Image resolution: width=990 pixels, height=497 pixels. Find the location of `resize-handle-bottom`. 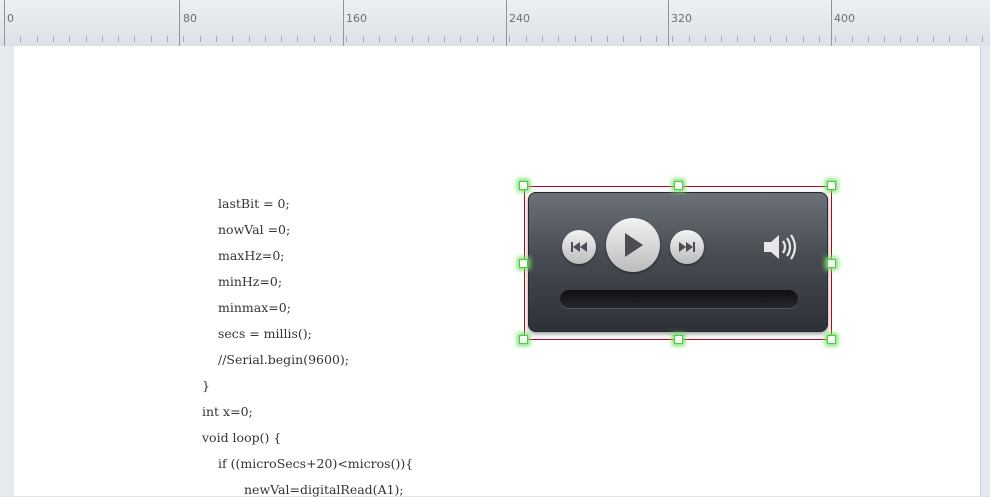

resize-handle-bottom is located at coordinates (678, 339).